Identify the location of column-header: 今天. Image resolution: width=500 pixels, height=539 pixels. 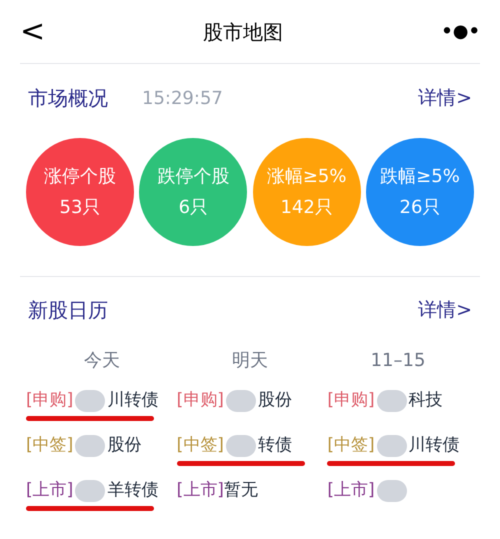
(102, 361).